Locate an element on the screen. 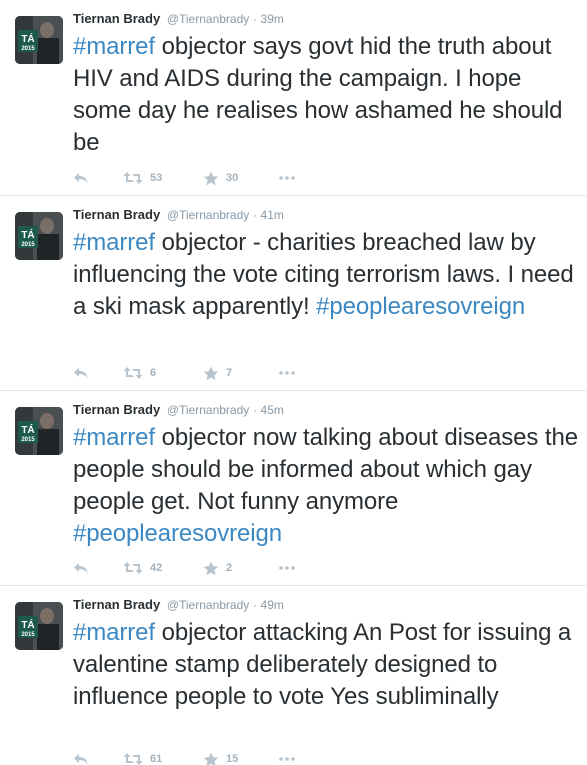  tweet-header: Tiernan Brady @Tiernanbrady · 49m is located at coordinates (178, 605).